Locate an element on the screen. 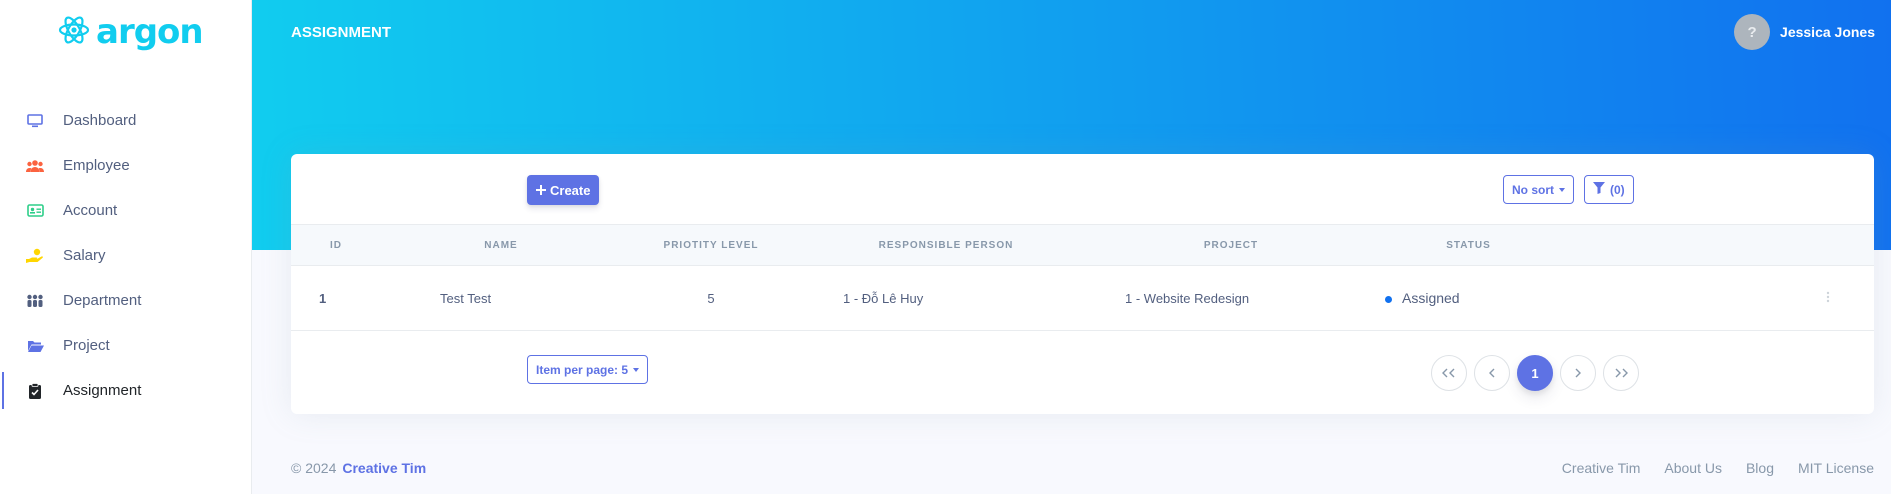 The image size is (1891, 494). status-label: Assigned is located at coordinates (1431, 298).